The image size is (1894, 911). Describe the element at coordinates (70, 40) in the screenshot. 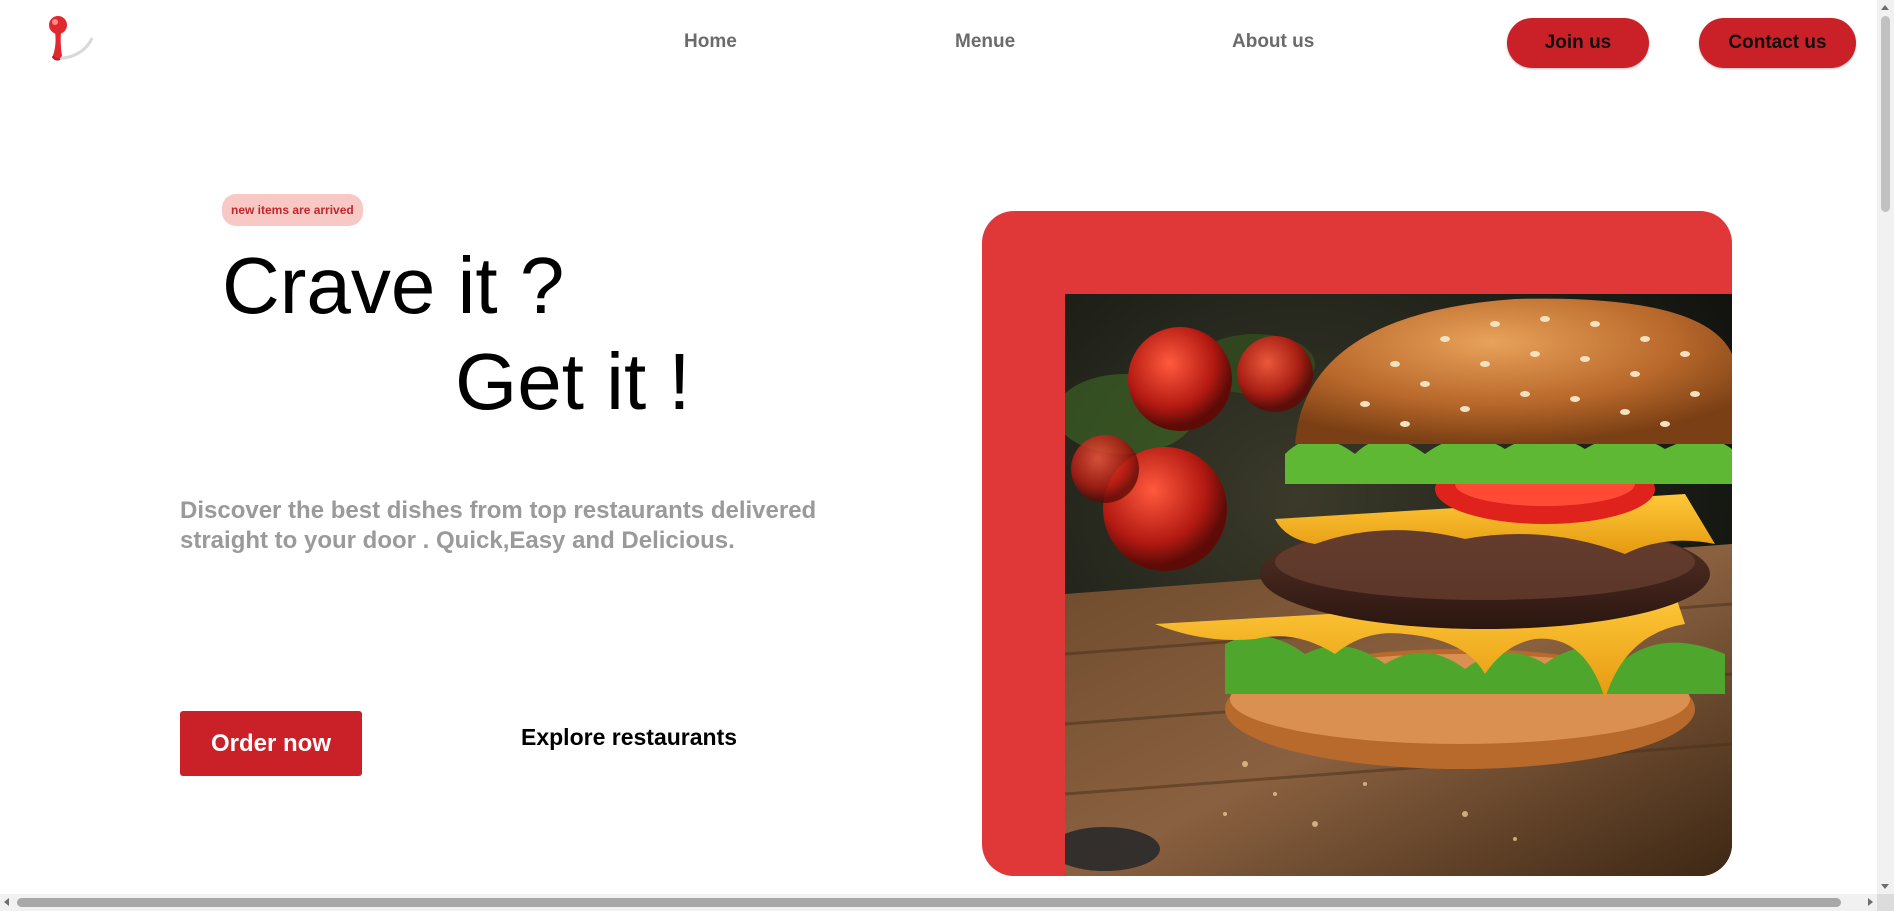

I see `logo-icon` at that location.